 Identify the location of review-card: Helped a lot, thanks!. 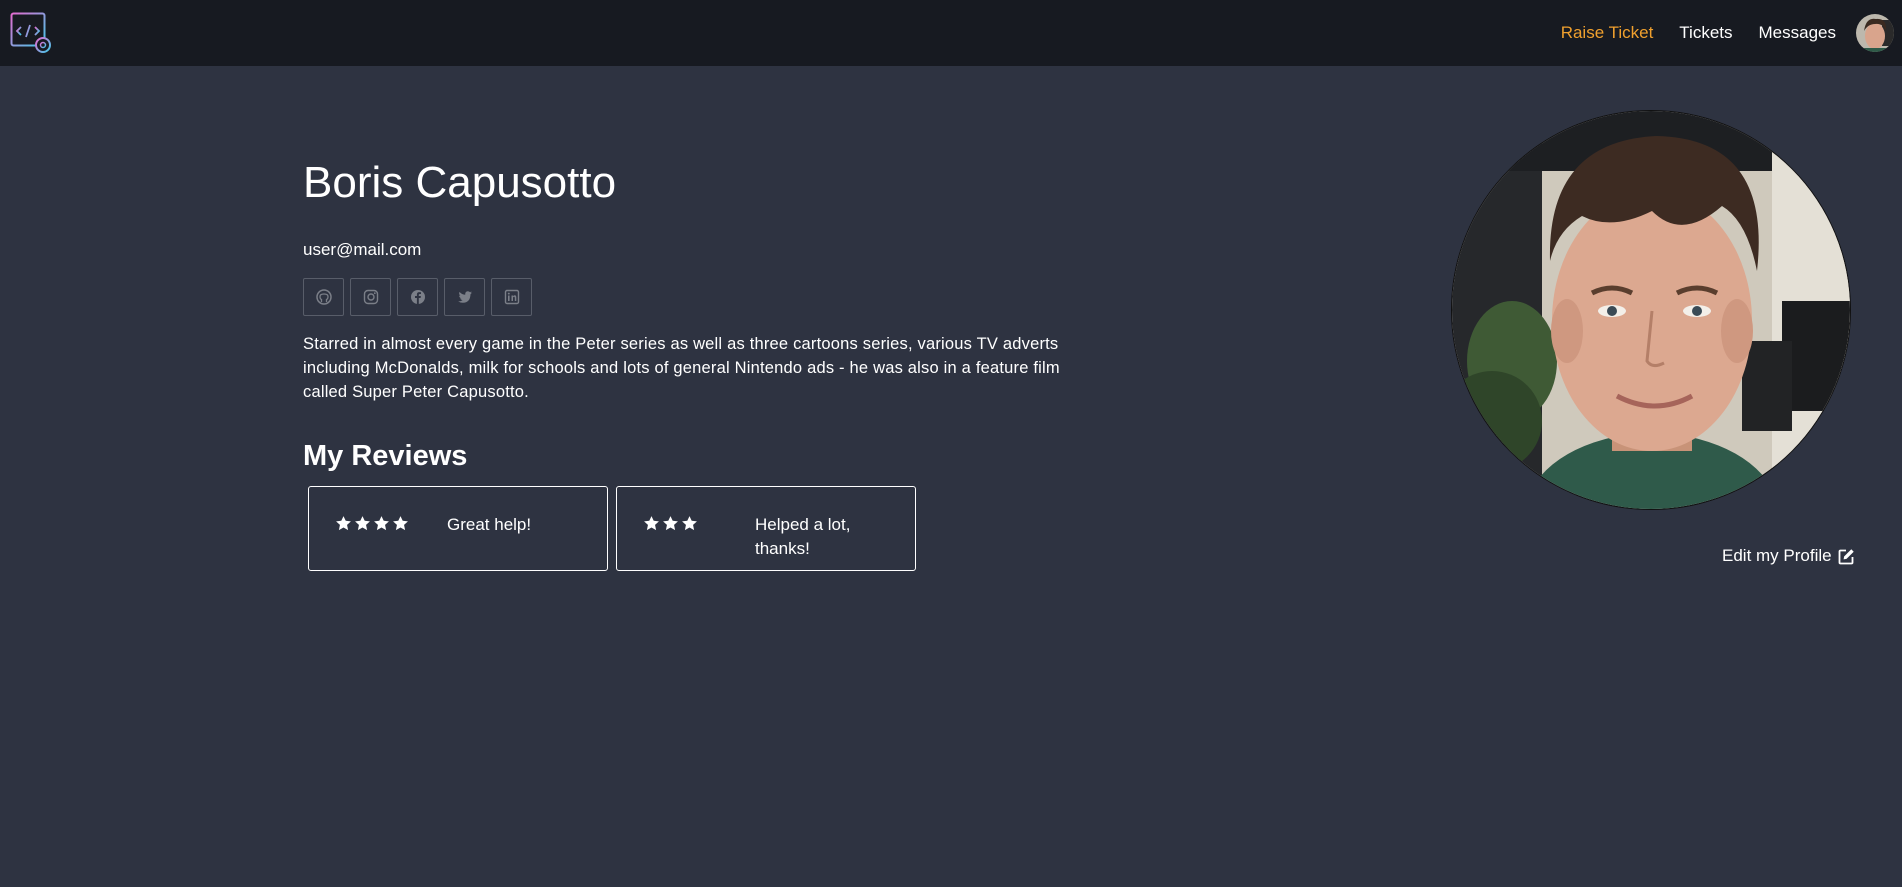
(766, 528).